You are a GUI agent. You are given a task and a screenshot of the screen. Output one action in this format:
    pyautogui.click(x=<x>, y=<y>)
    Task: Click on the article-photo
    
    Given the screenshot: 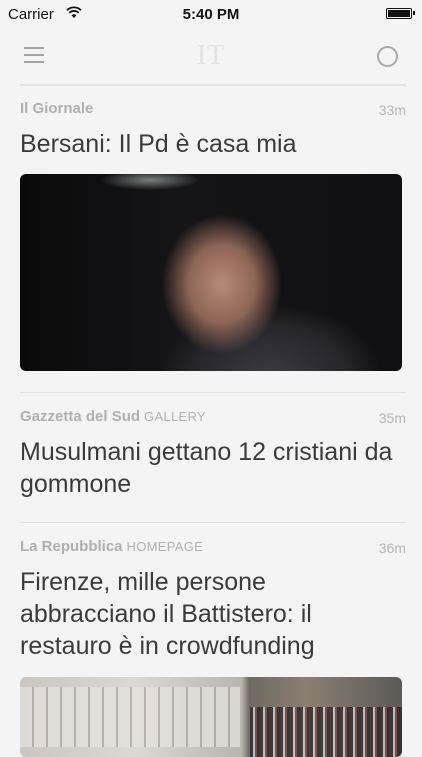 What is the action you would take?
    pyautogui.click(x=211, y=717)
    